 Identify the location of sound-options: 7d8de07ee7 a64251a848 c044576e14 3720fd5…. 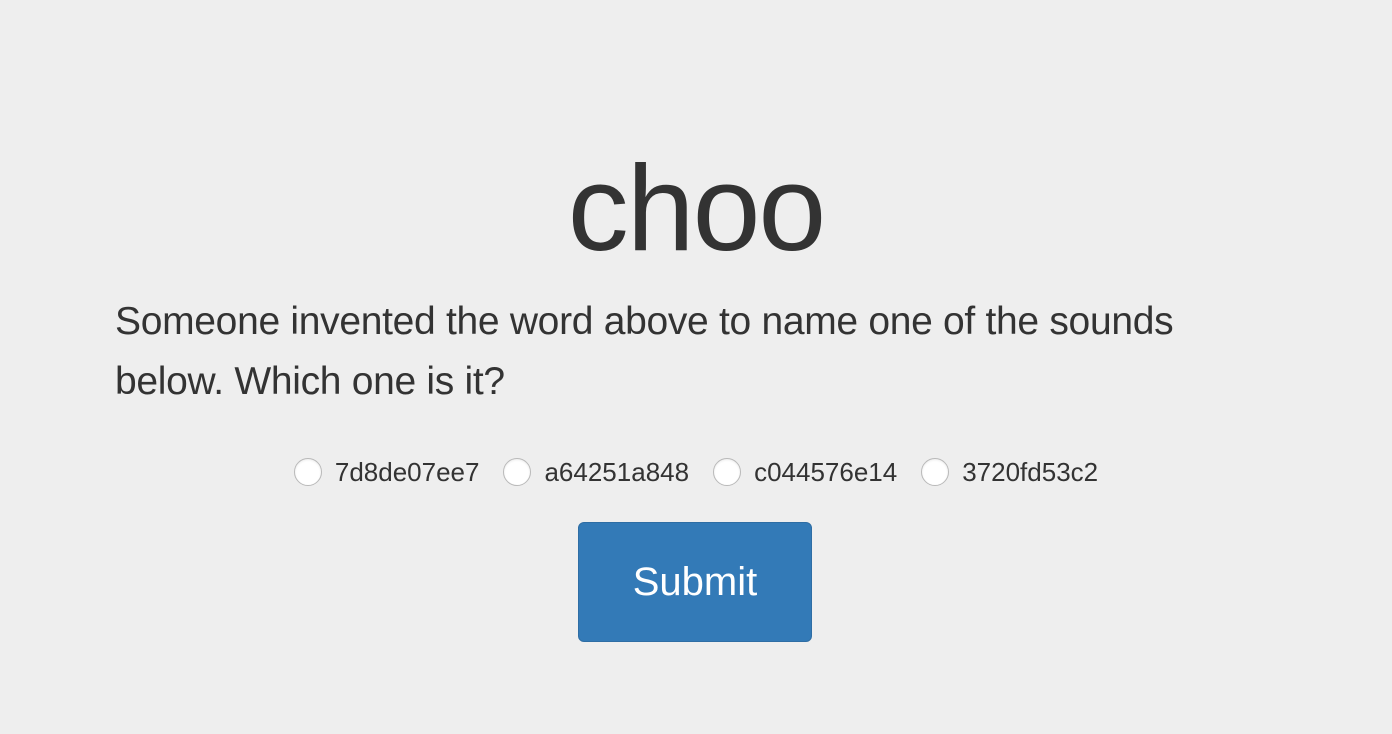
(696, 472).